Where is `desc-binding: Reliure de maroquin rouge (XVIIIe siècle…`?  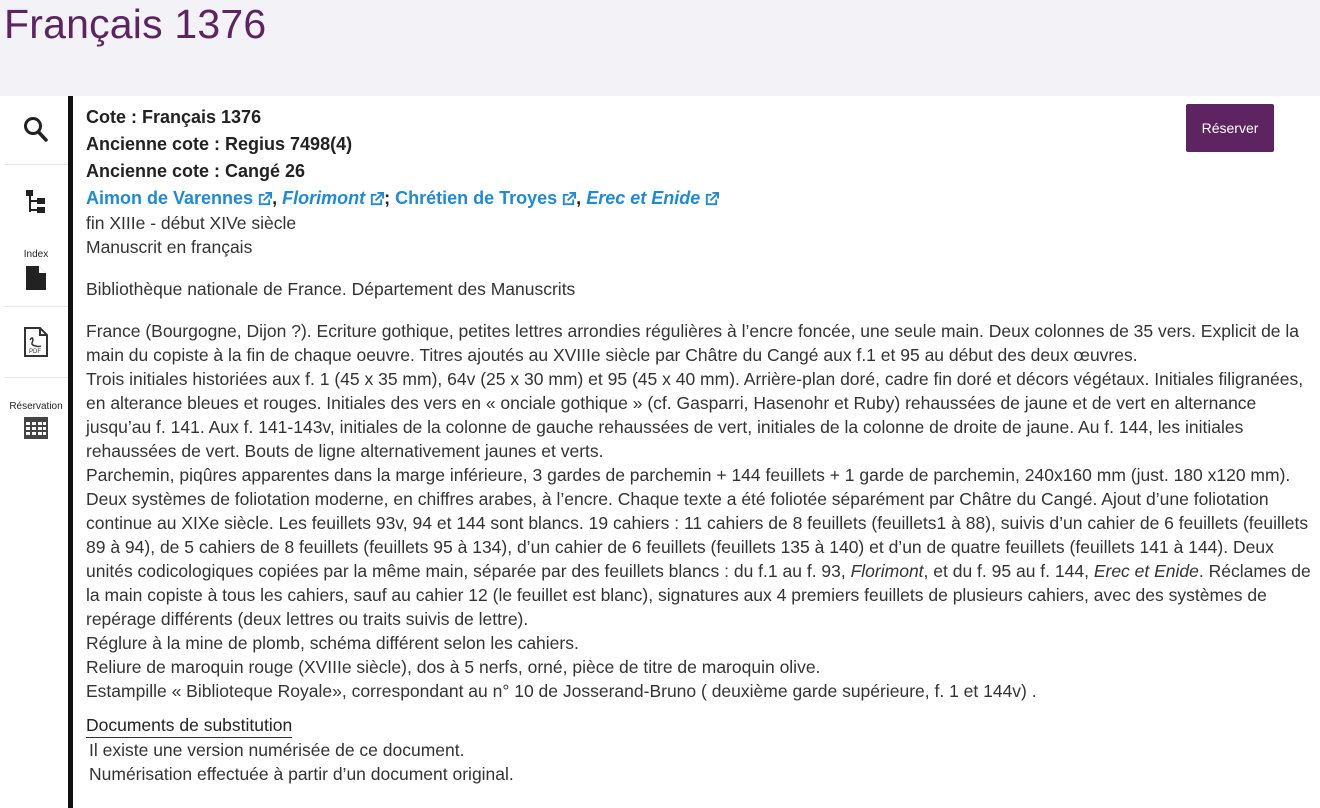
desc-binding: Reliure de maroquin rouge (XVIIIe siècle… is located at coordinates (453, 667).